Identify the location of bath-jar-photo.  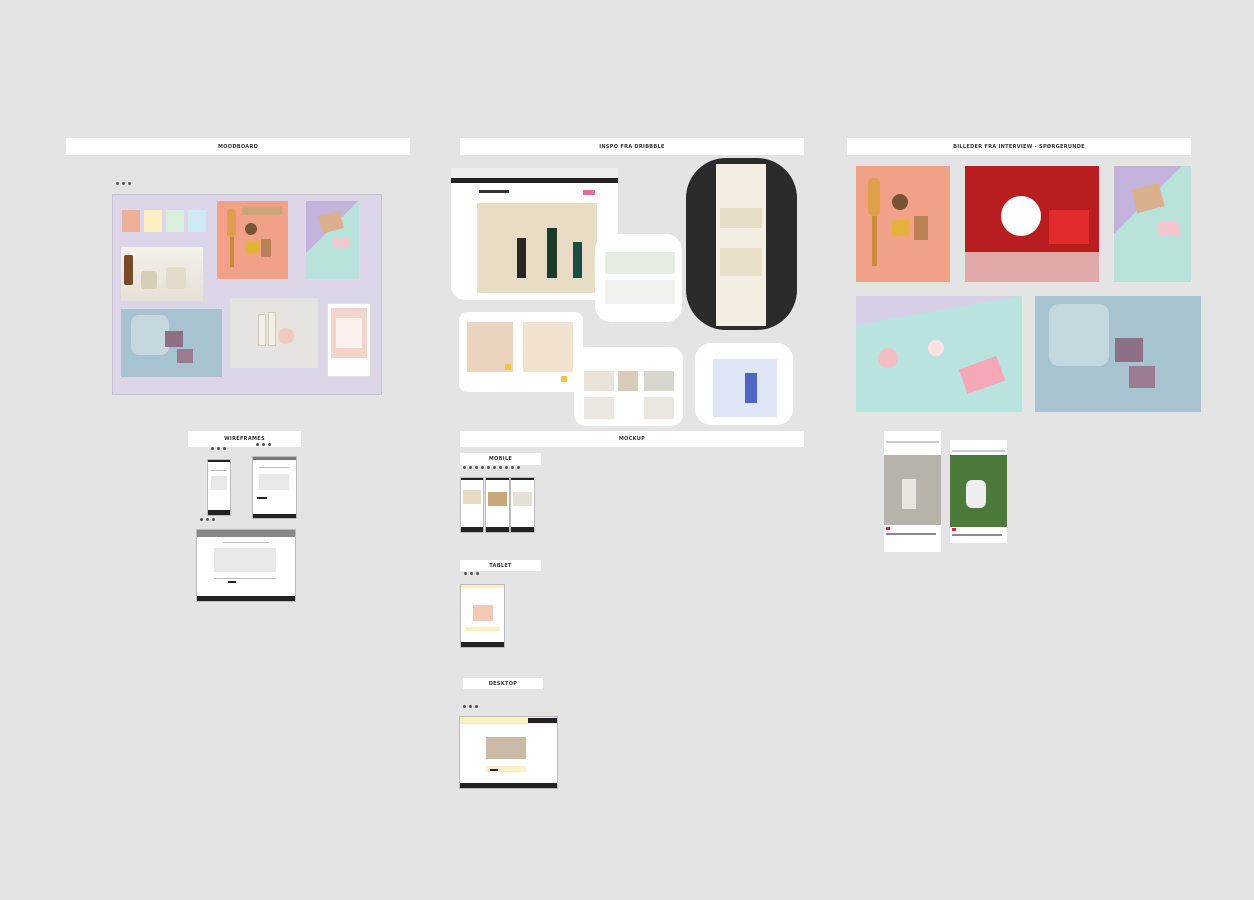
(171, 343).